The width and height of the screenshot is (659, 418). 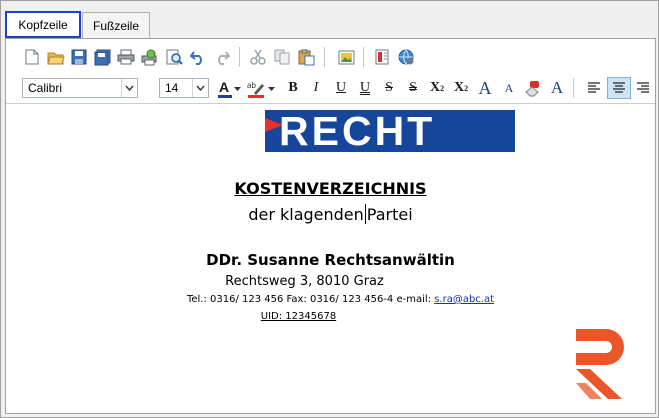 What do you see at coordinates (174, 57) in the screenshot?
I see `find-icon` at bounding box center [174, 57].